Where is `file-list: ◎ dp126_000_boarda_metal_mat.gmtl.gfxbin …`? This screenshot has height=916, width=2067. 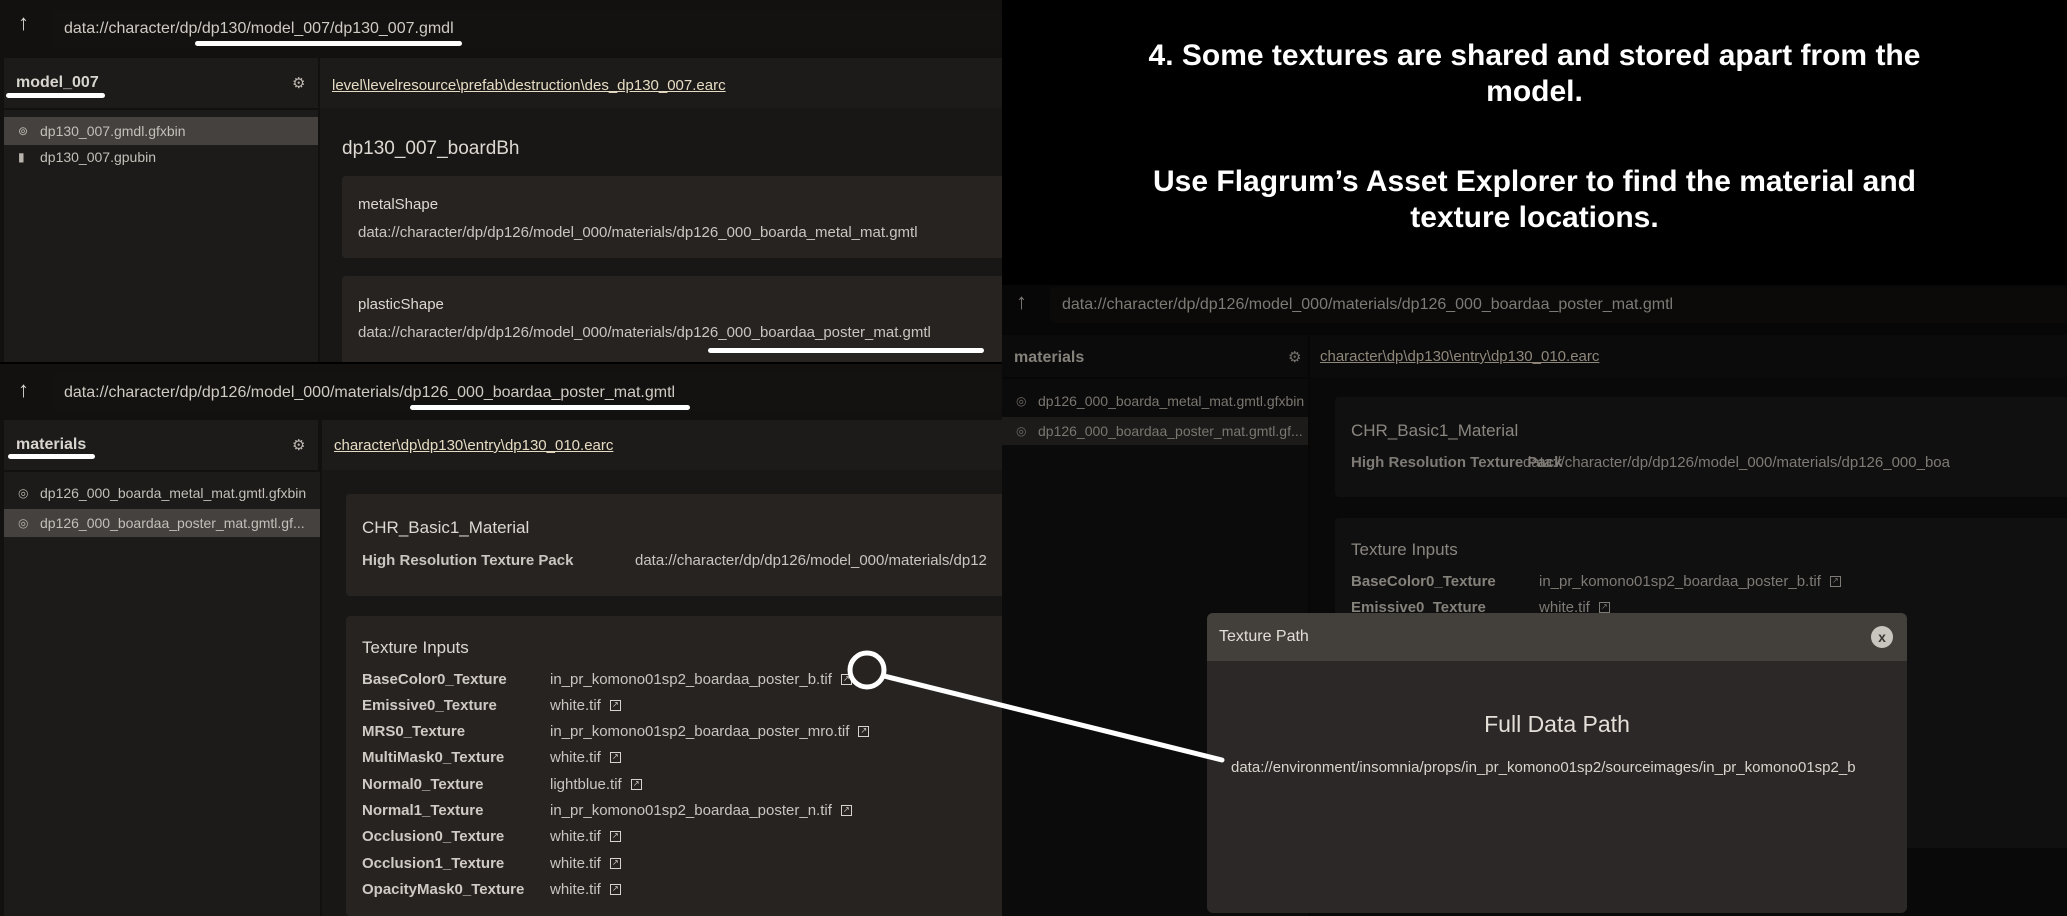 file-list: ◎ dp126_000_boarda_metal_mat.gmtl.gfxbin … is located at coordinates (162, 694).